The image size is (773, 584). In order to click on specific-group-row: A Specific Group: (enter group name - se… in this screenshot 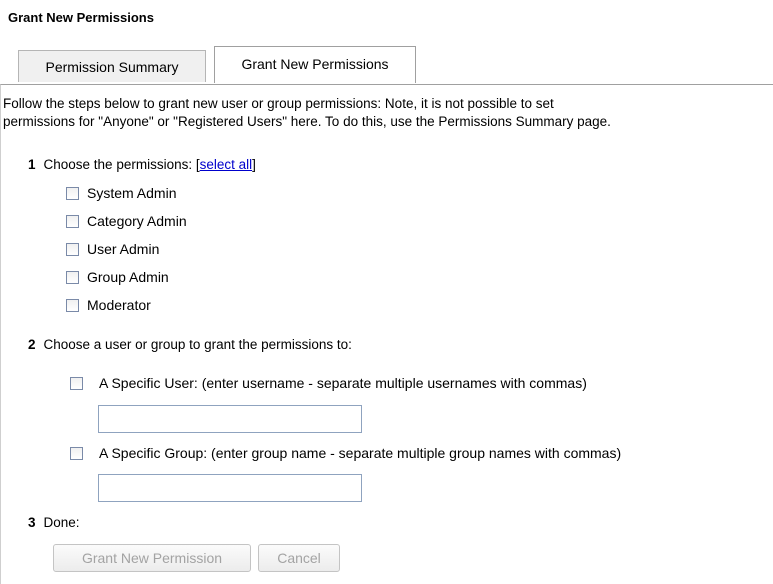, I will do `click(345, 453)`.